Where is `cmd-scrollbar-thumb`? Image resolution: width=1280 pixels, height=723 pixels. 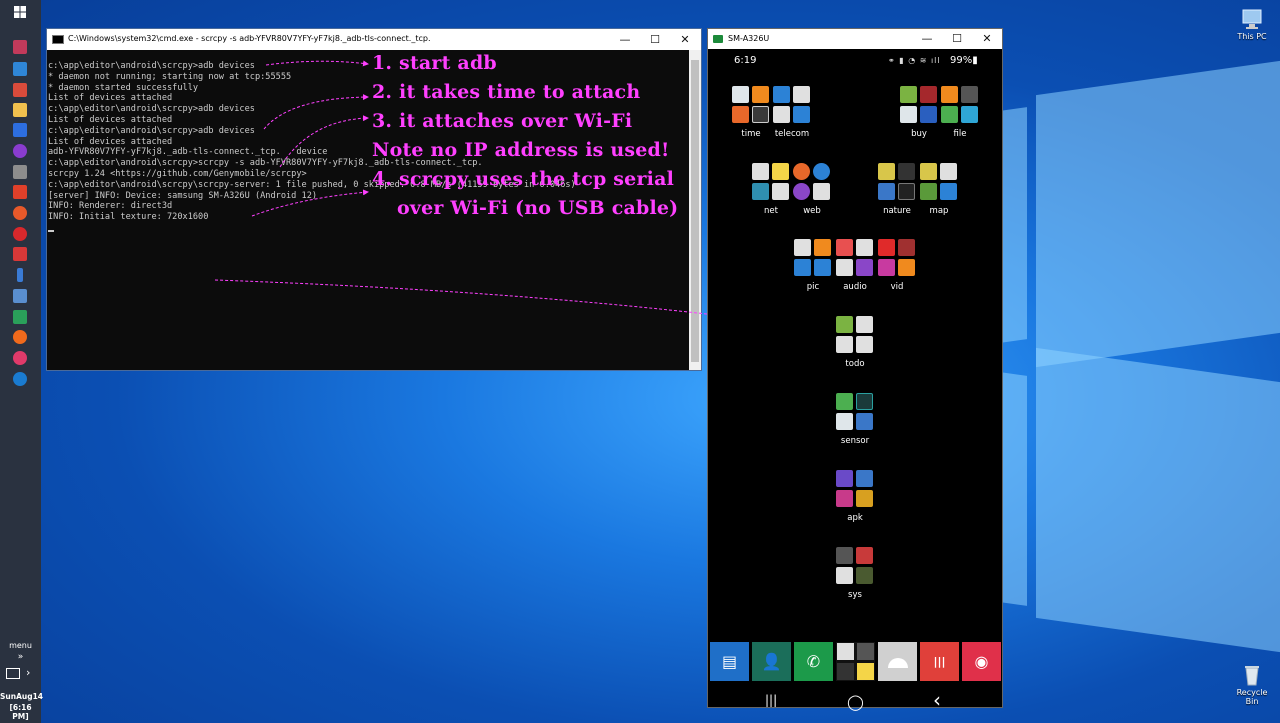
cmd-scrollbar-thumb is located at coordinates (695, 211).